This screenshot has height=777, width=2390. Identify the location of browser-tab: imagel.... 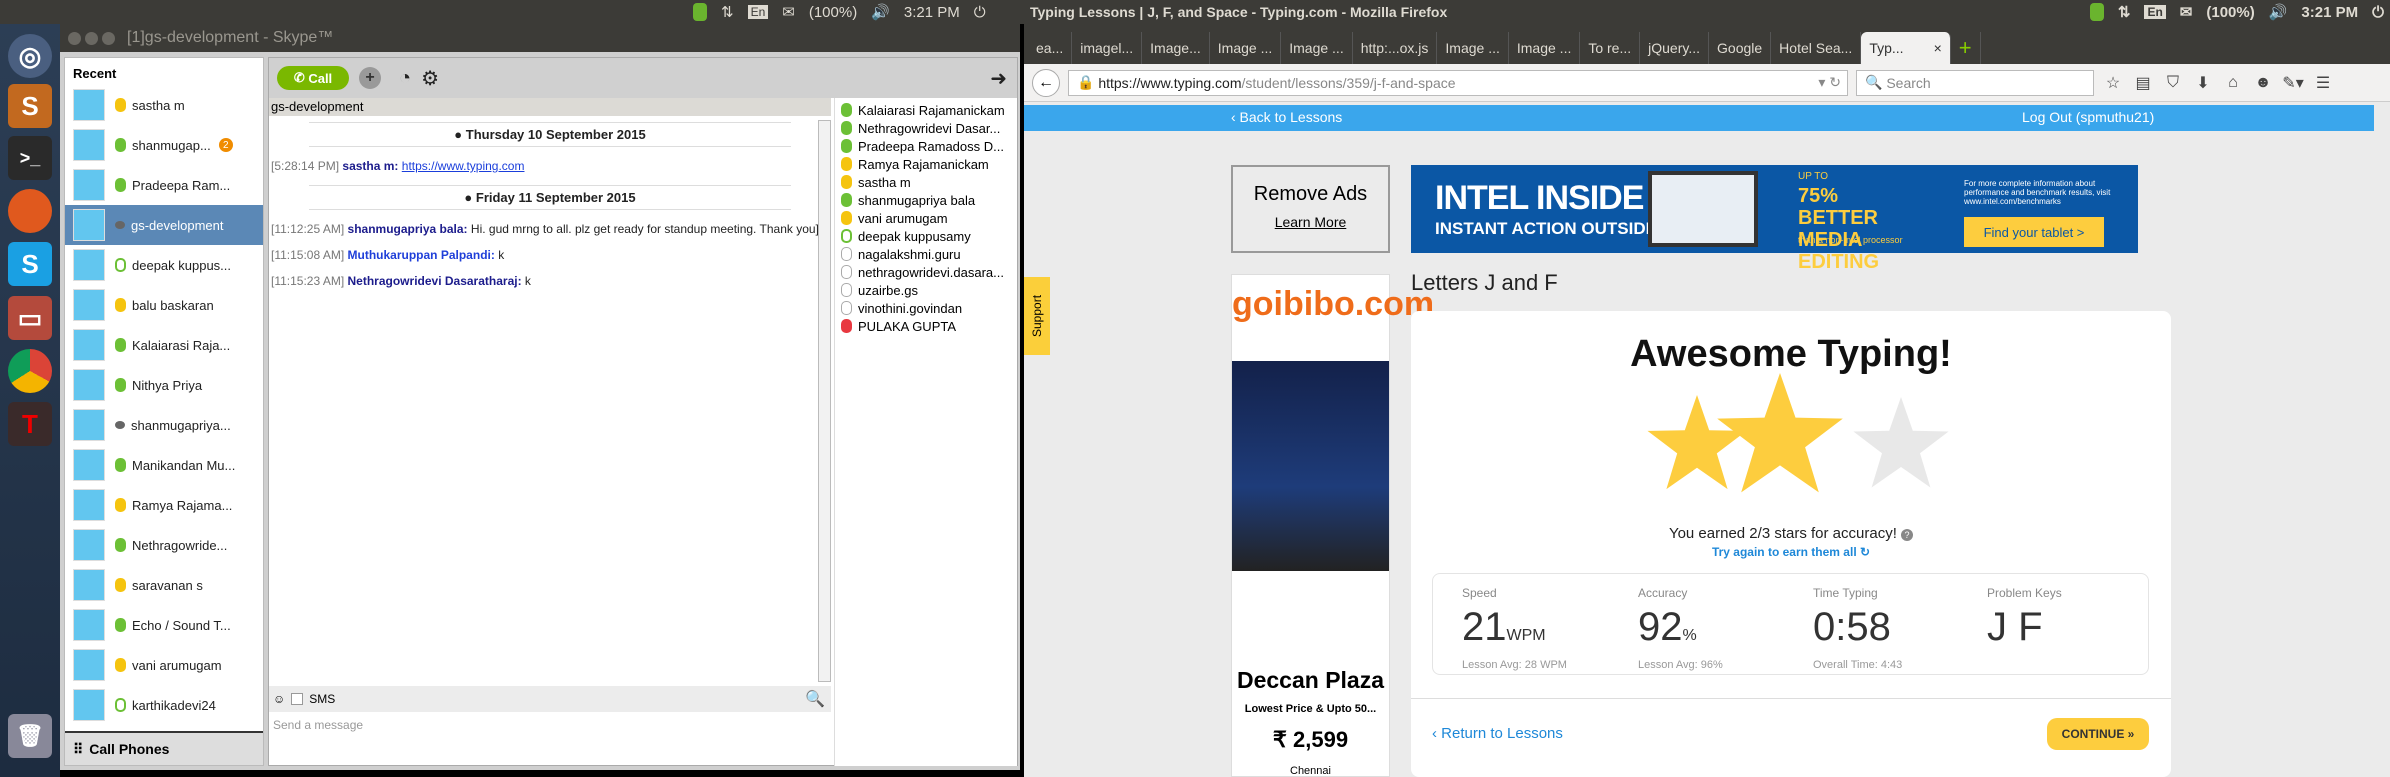
(1107, 48).